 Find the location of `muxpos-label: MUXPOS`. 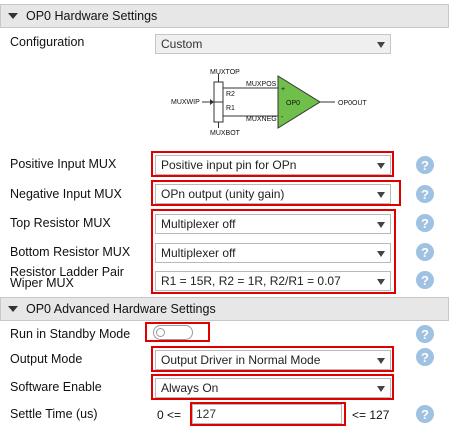

muxpos-label: MUXPOS is located at coordinates (261, 84).